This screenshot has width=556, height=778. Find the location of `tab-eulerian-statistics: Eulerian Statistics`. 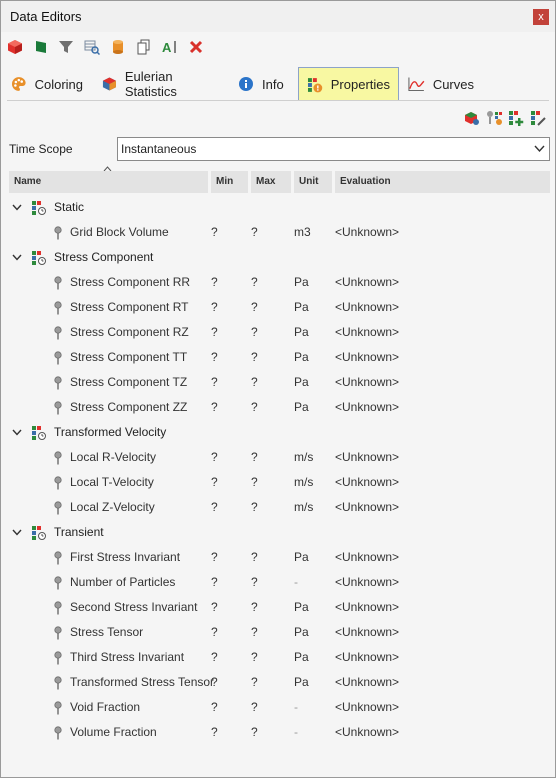

tab-eulerian-statistics: Eulerian Statistics is located at coordinates (161, 84).